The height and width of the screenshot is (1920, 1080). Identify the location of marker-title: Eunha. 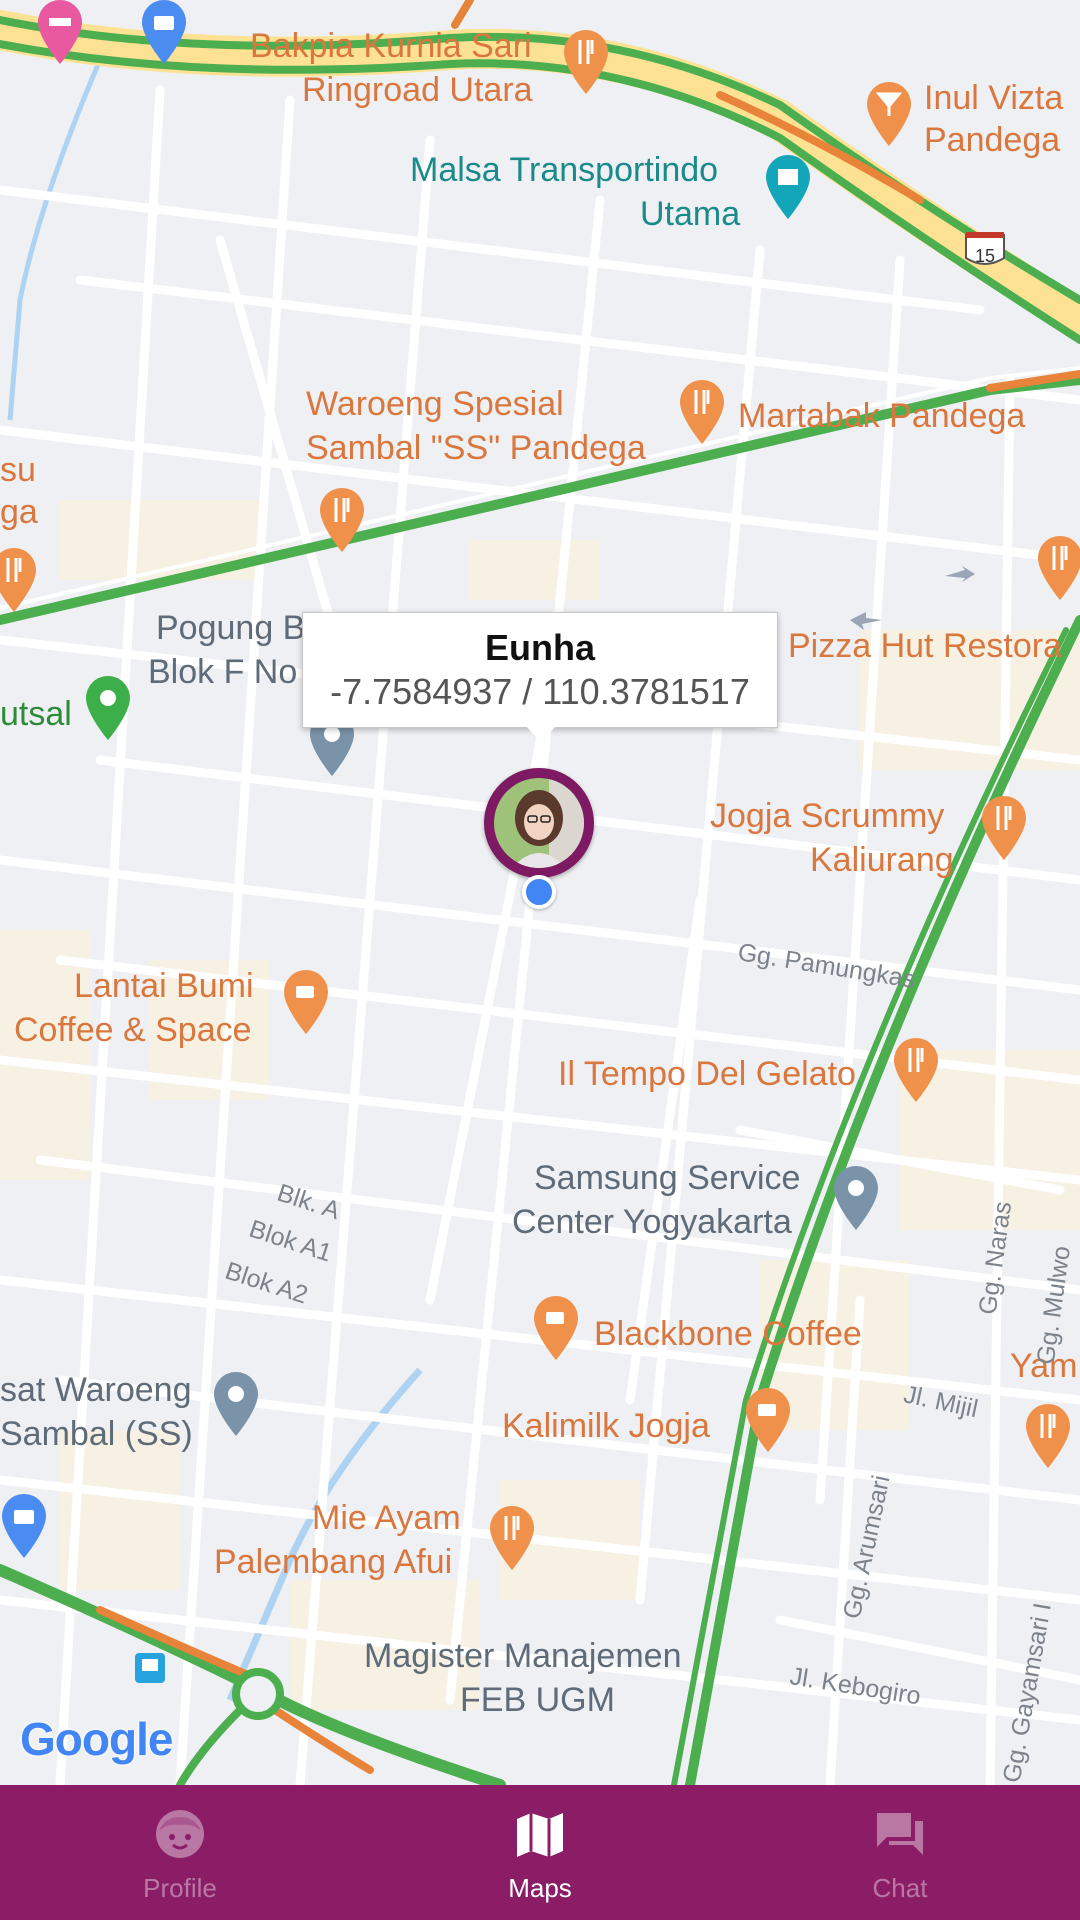
(539, 647).